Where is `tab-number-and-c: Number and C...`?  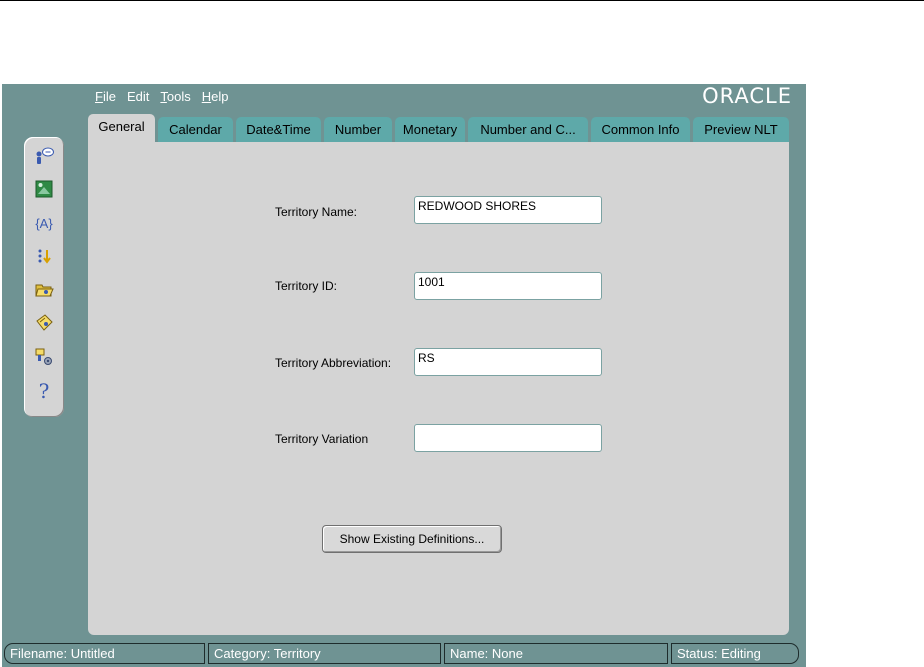 tab-number-and-c: Number and C... is located at coordinates (528, 130).